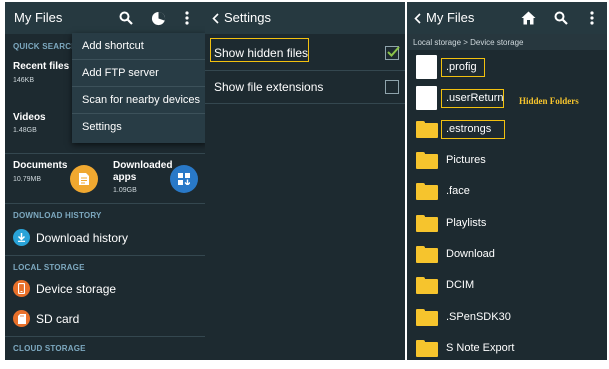 The width and height of the screenshot is (609, 369). What do you see at coordinates (480, 348) in the screenshot?
I see `item-name: S Note Export` at bounding box center [480, 348].